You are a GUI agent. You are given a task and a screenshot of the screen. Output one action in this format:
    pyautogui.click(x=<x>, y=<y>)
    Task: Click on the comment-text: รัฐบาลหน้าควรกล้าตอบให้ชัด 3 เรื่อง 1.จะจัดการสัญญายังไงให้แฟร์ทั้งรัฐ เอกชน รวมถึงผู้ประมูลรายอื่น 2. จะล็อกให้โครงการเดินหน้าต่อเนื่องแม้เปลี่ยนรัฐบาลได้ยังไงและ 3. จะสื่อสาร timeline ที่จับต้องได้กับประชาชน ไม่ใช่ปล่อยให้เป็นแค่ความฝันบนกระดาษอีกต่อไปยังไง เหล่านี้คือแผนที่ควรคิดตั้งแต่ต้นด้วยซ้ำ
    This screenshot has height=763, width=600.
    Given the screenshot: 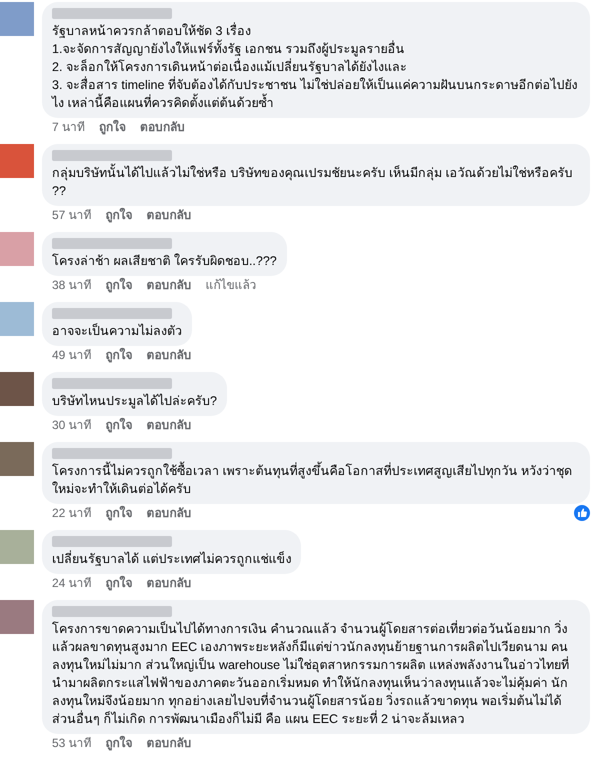 What is the action you would take?
    pyautogui.click(x=315, y=67)
    